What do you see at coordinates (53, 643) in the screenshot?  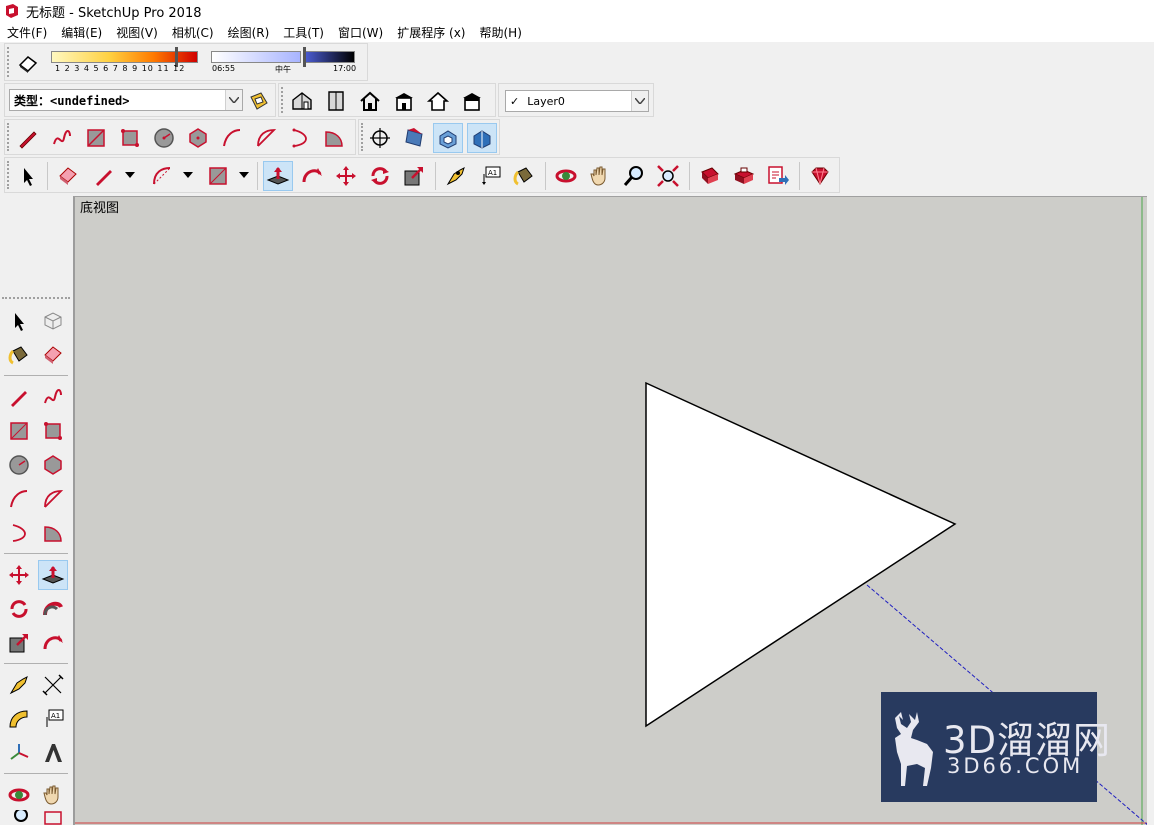 I see `offset-tool` at bounding box center [53, 643].